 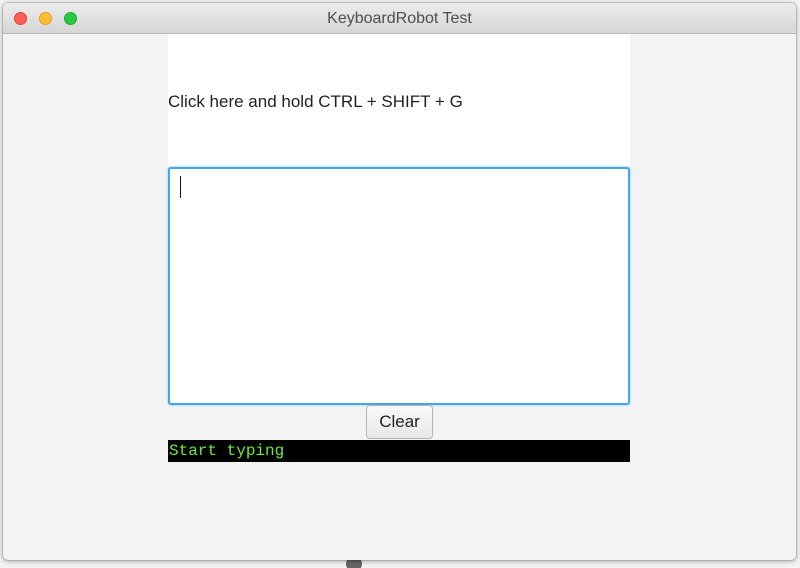 What do you see at coordinates (399, 451) in the screenshot?
I see `status-output: Start typing` at bounding box center [399, 451].